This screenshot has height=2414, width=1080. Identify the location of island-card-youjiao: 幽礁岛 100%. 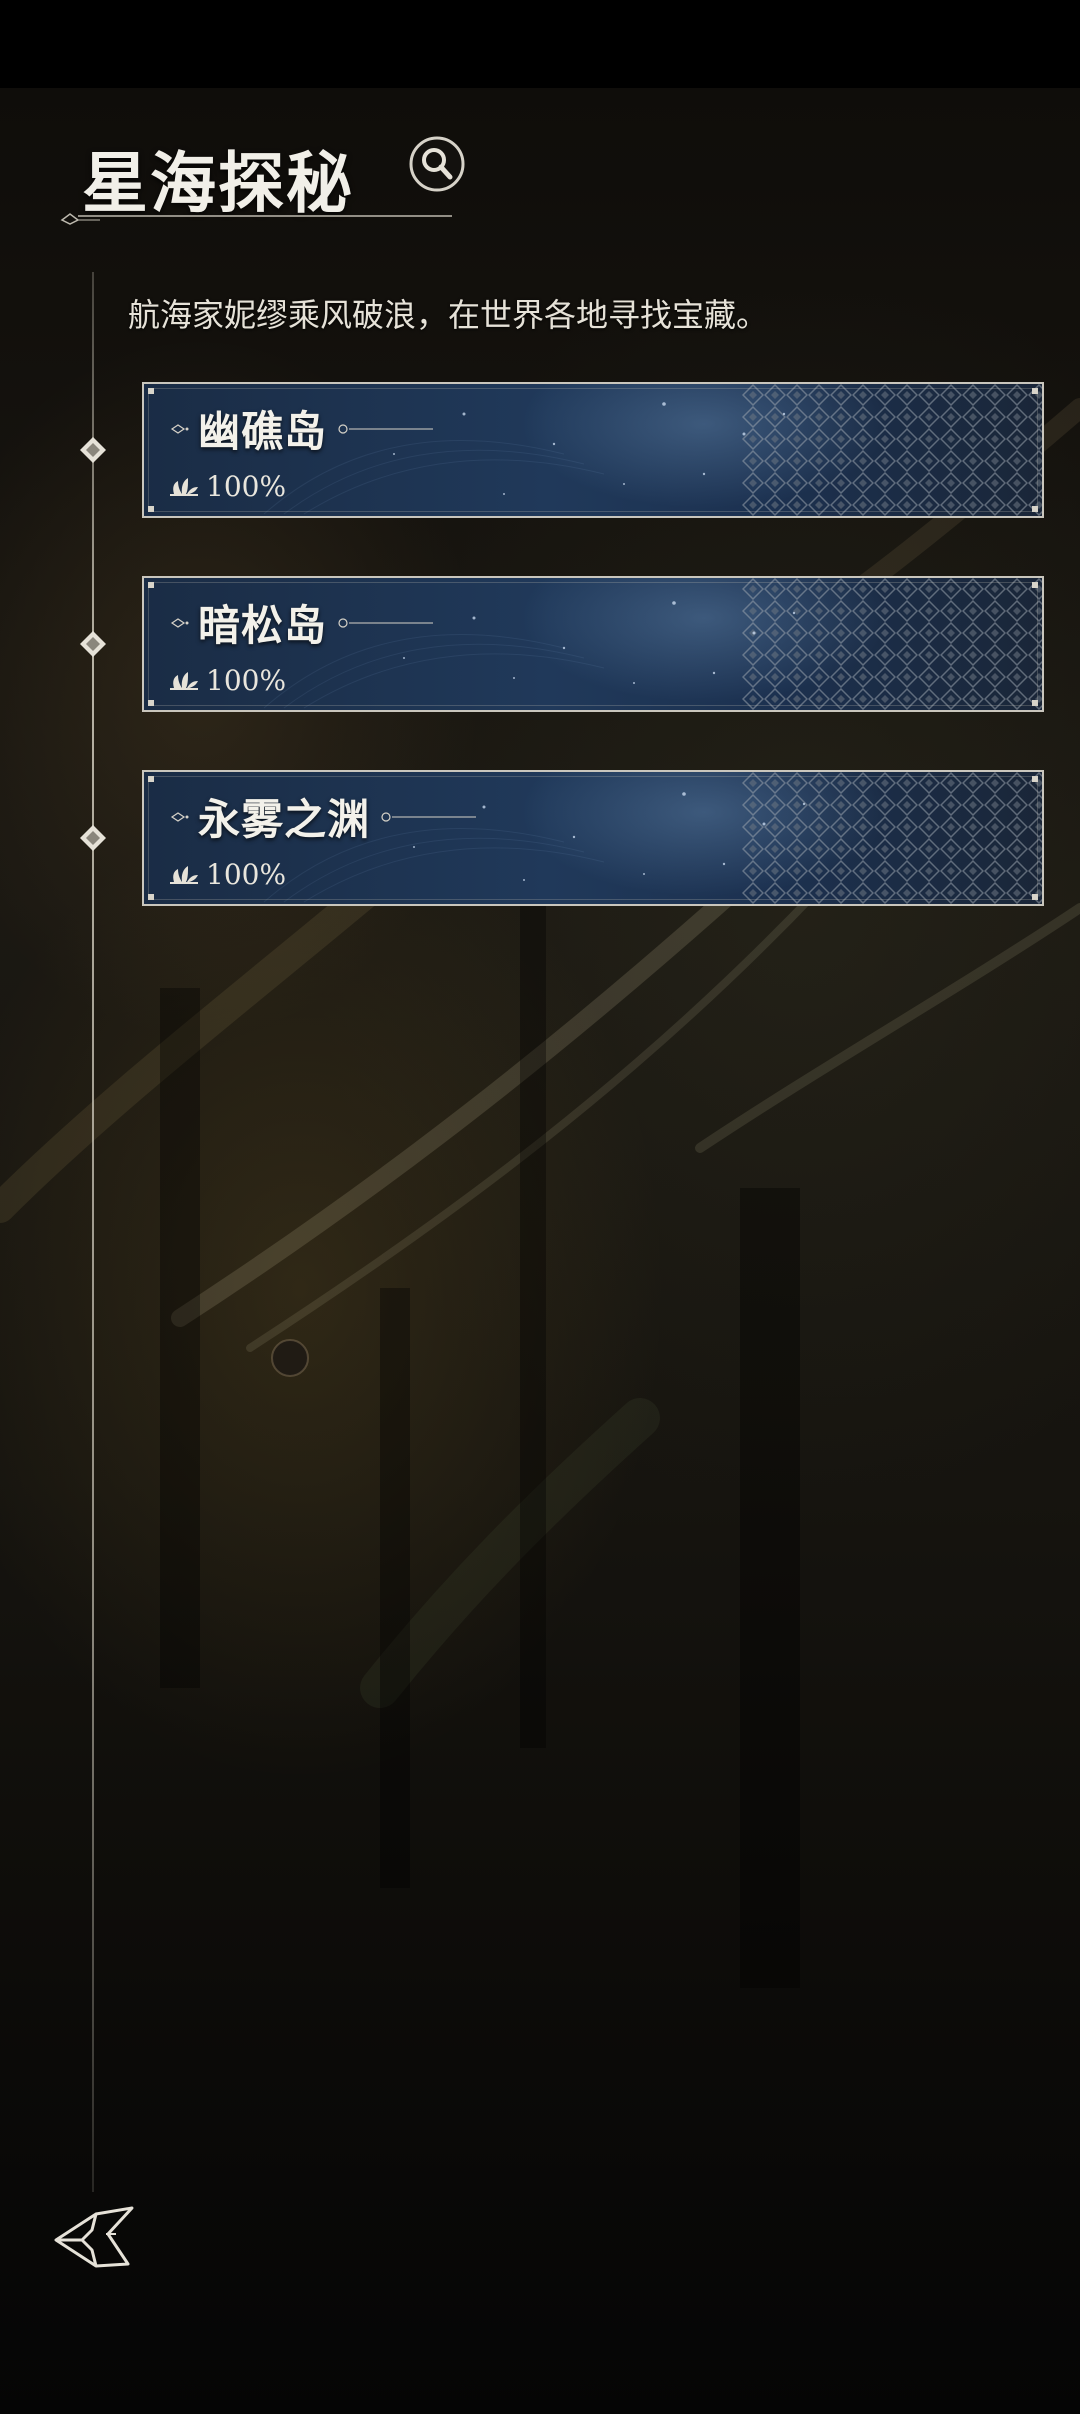
(593, 450).